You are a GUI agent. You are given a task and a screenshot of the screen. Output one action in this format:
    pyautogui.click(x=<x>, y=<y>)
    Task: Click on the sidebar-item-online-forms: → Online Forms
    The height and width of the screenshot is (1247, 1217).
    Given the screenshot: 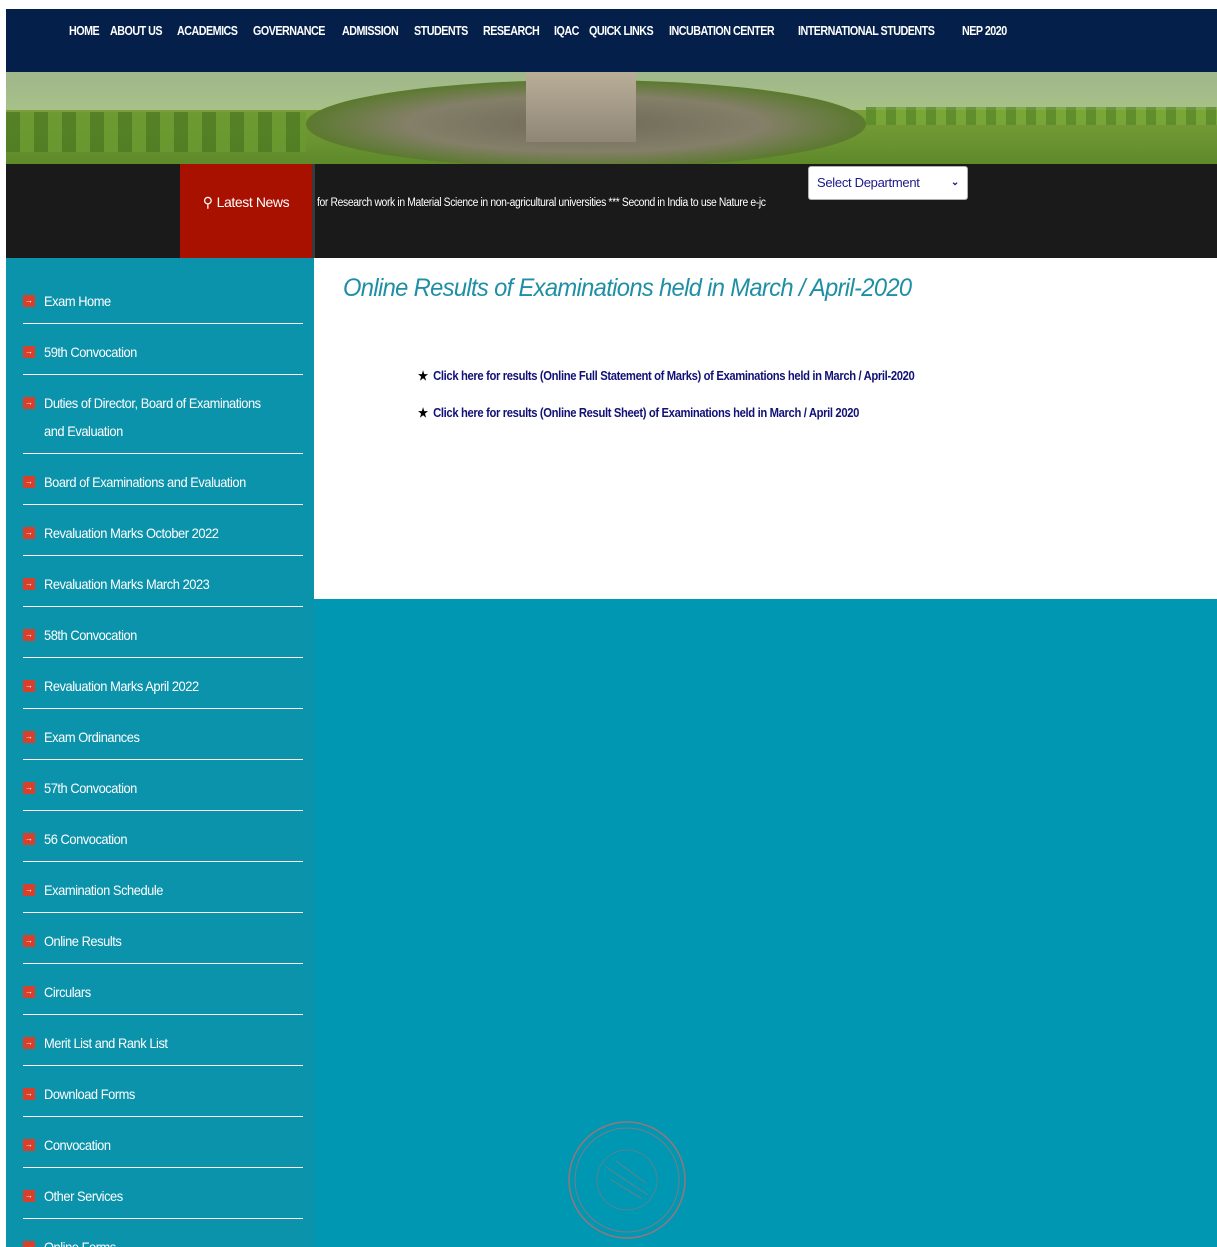 What is the action you would take?
    pyautogui.click(x=163, y=1237)
    